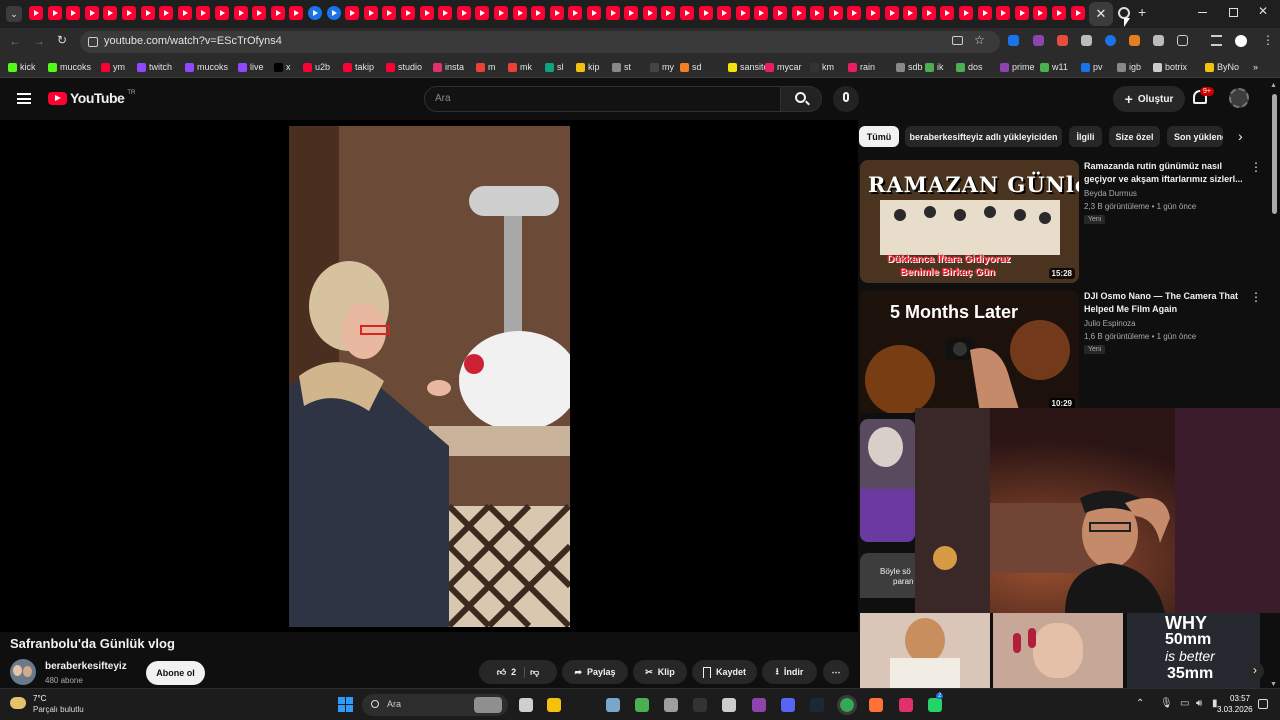 The width and height of the screenshot is (1280, 720). I want to click on browser-menu-icon: ⋮, so click(1268, 40).